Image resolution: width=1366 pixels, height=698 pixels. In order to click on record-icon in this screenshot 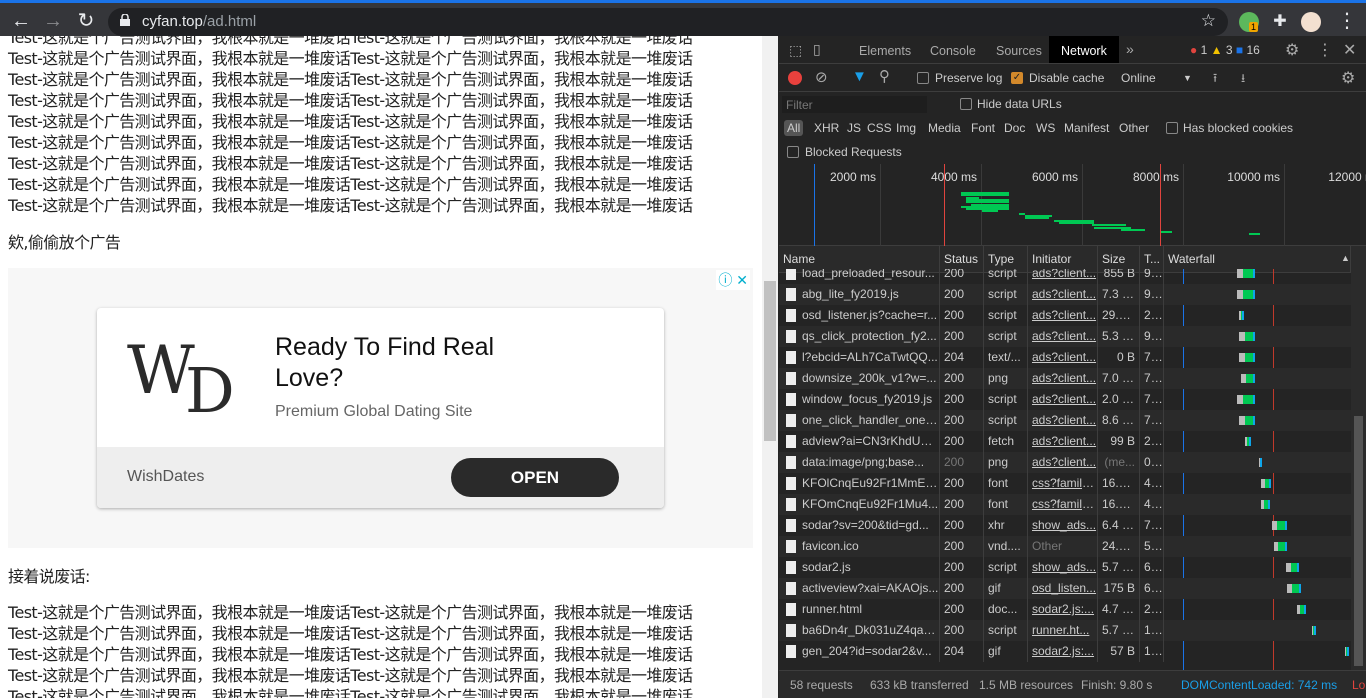, I will do `click(795, 78)`.